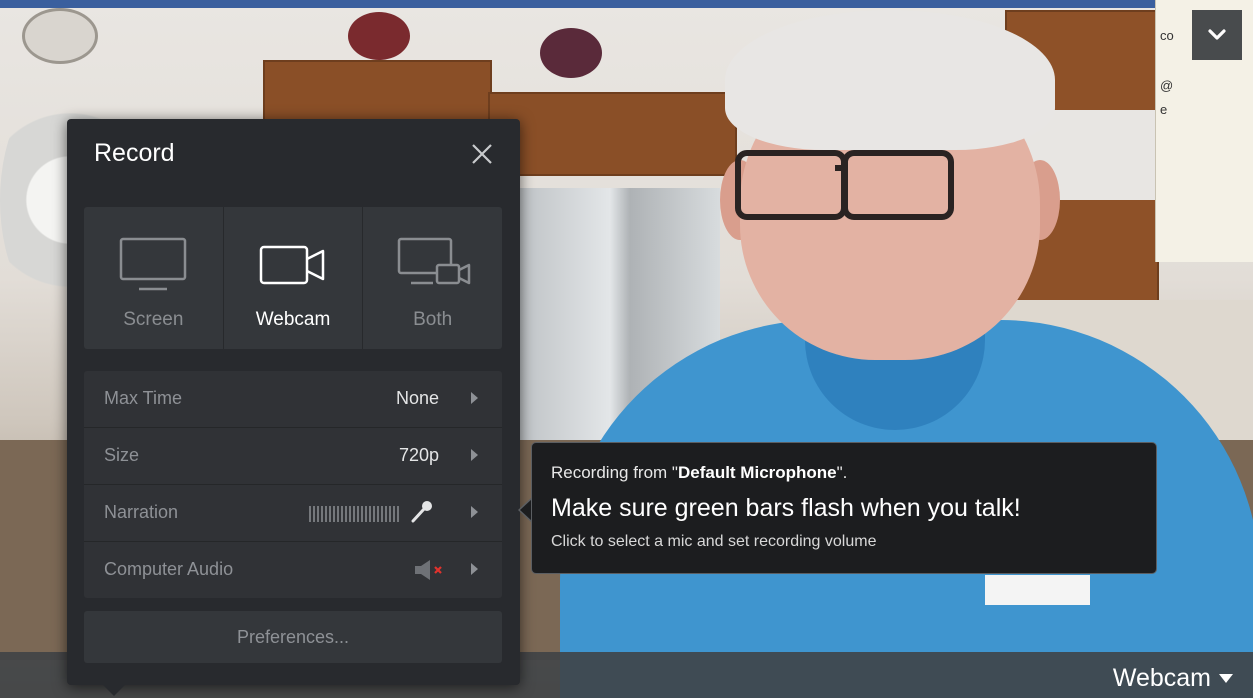 This screenshot has width=1253, height=698. What do you see at coordinates (114, 690) in the screenshot?
I see `panel-pointer` at bounding box center [114, 690].